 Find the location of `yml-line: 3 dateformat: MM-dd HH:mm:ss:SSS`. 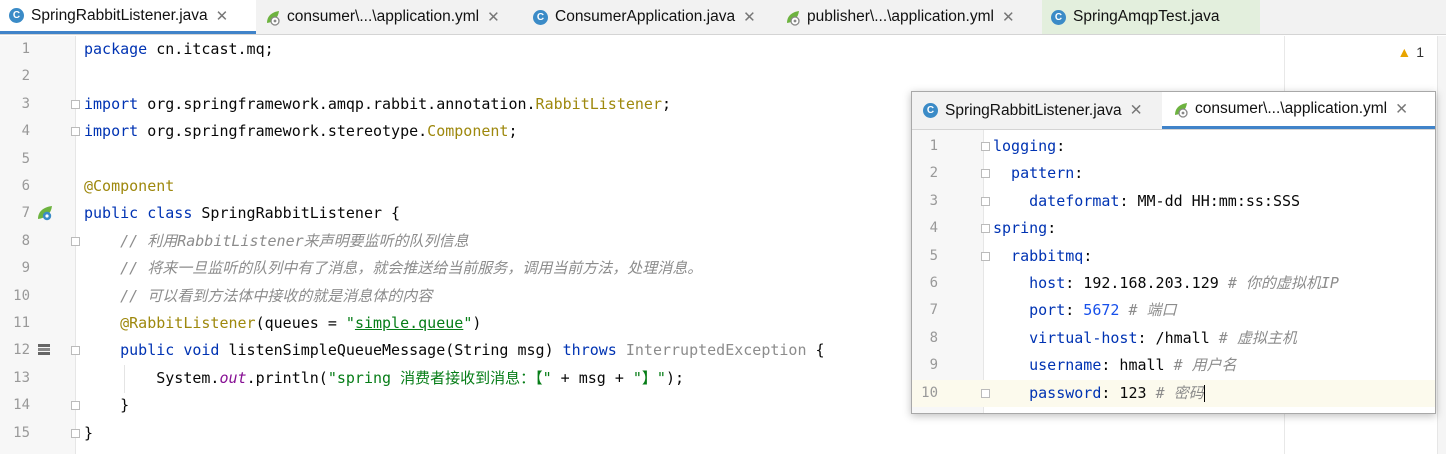

yml-line: 3 dateformat: MM-dd HH:mm:ss:SSS is located at coordinates (1173, 201).